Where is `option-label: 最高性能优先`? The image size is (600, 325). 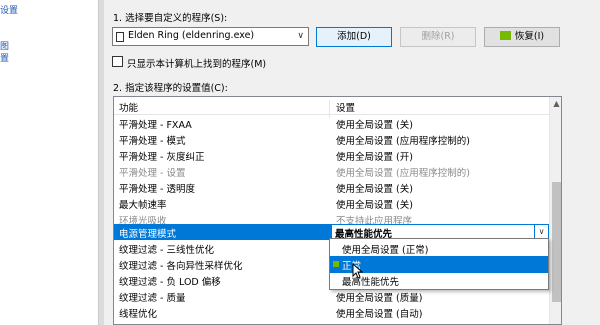
option-label: 最高性能优先 is located at coordinates (371, 282).